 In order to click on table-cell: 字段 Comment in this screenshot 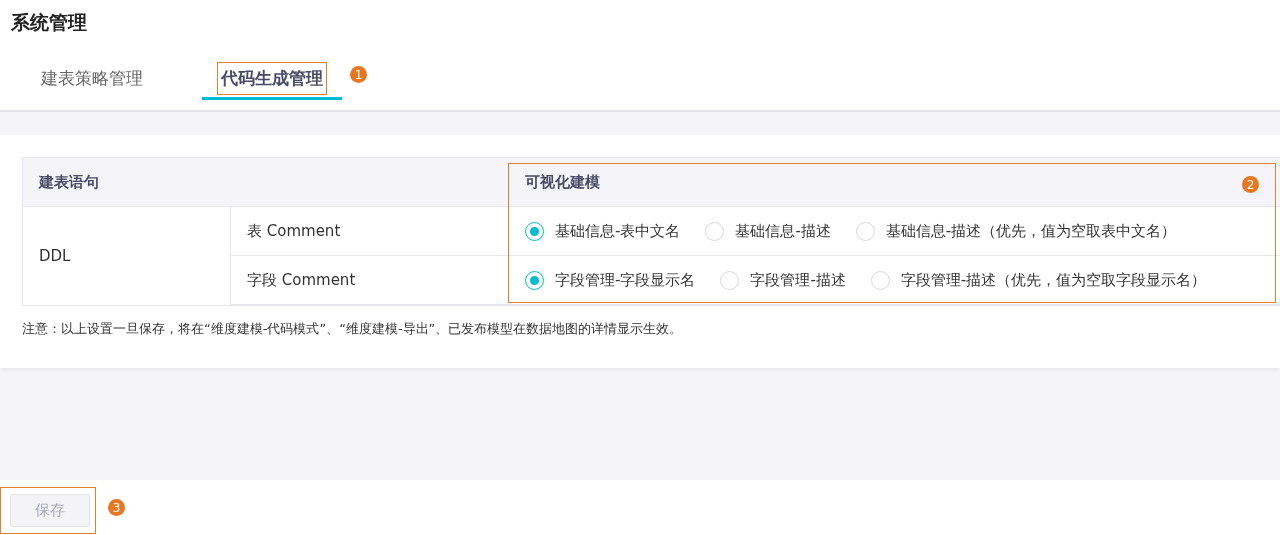, I will do `click(370, 280)`.